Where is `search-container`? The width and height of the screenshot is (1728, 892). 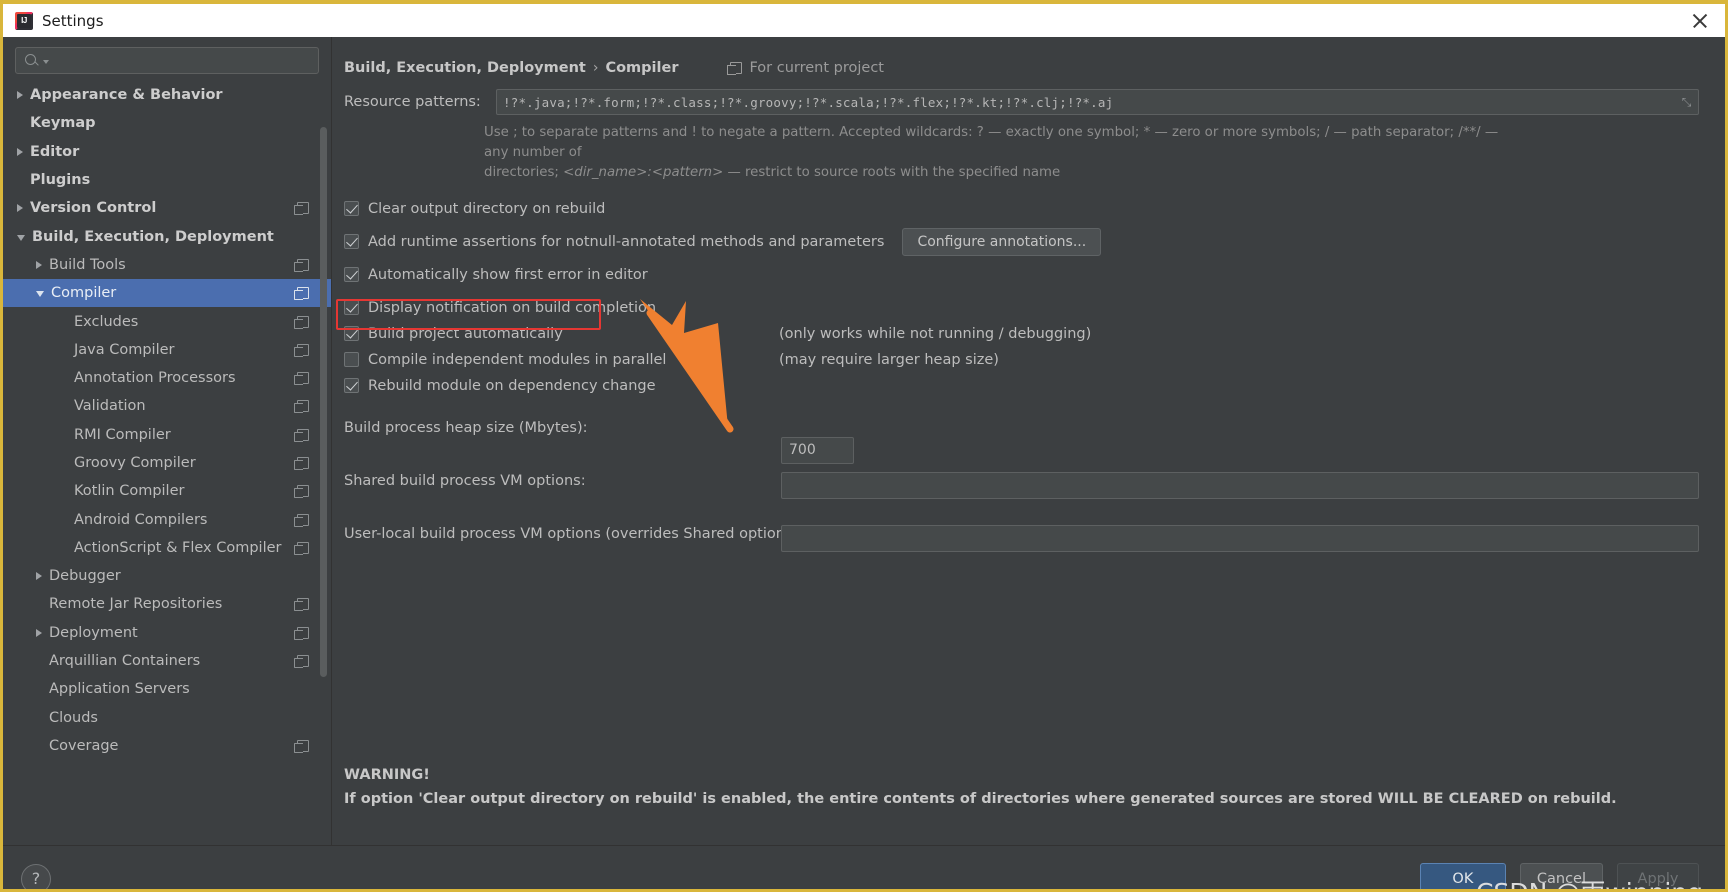
search-container is located at coordinates (167, 59).